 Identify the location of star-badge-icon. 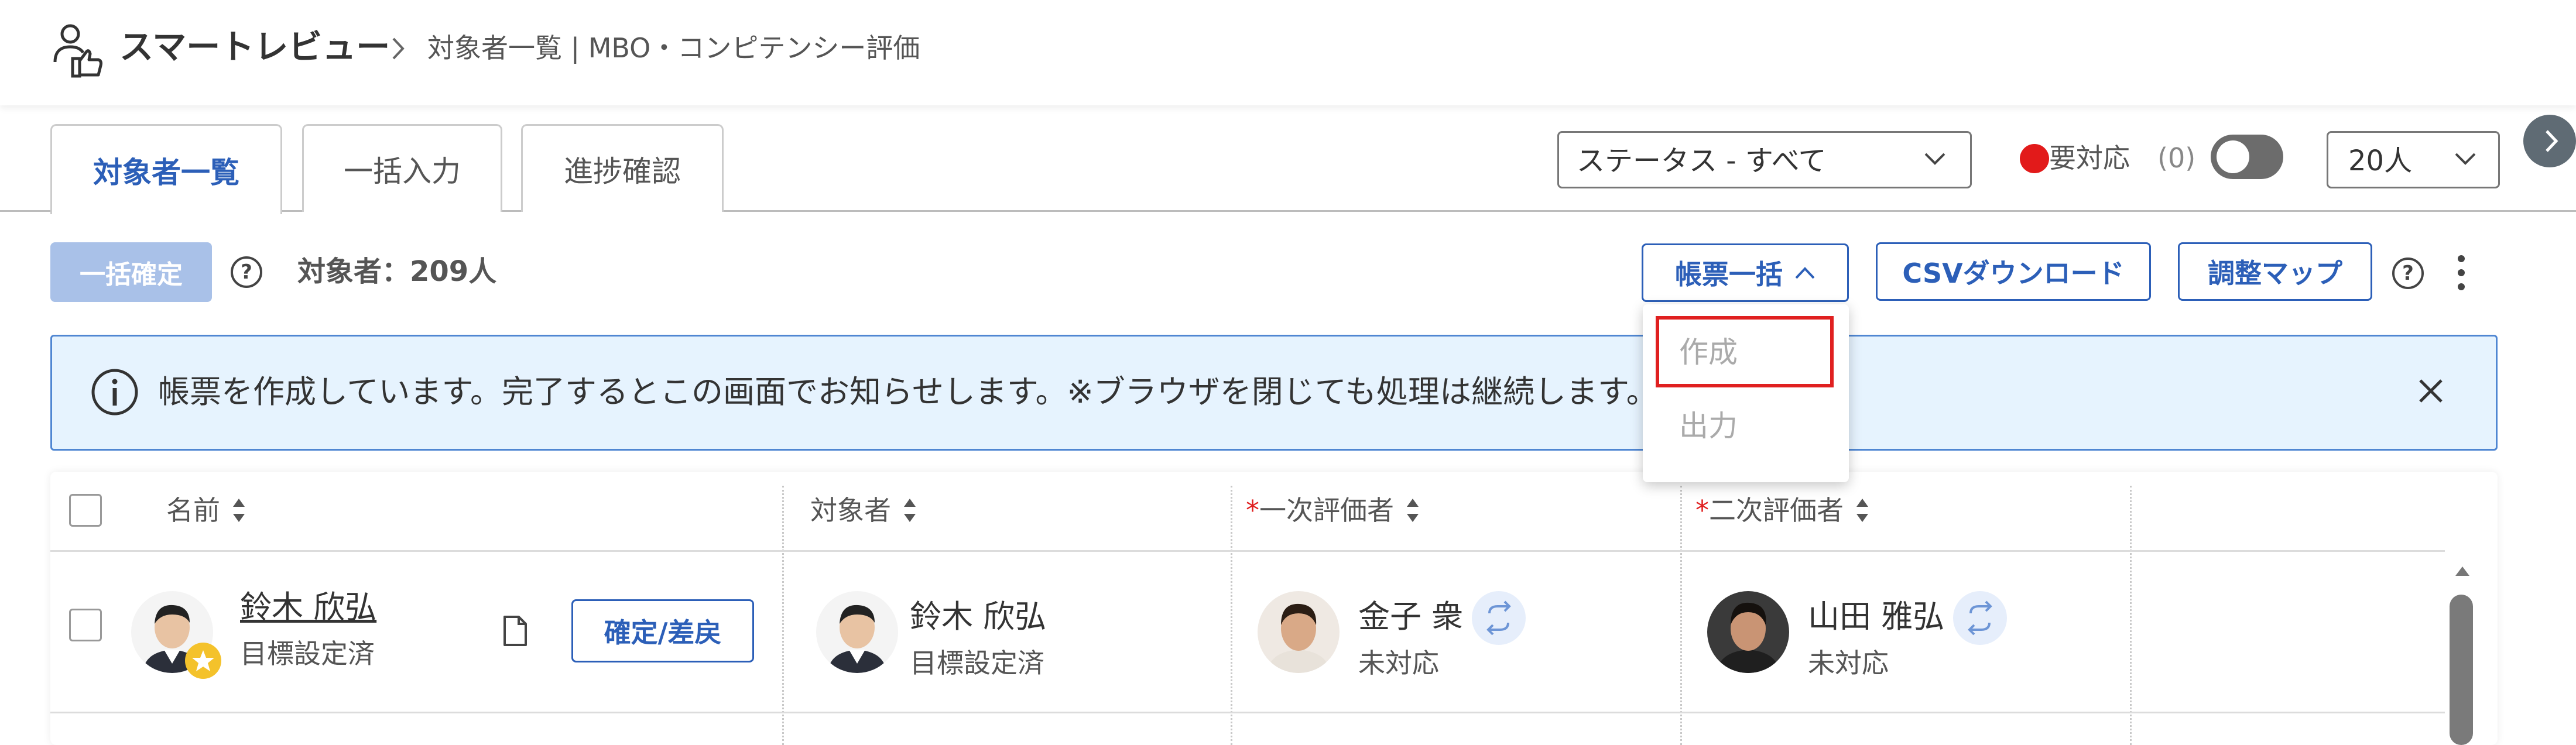
(203, 661).